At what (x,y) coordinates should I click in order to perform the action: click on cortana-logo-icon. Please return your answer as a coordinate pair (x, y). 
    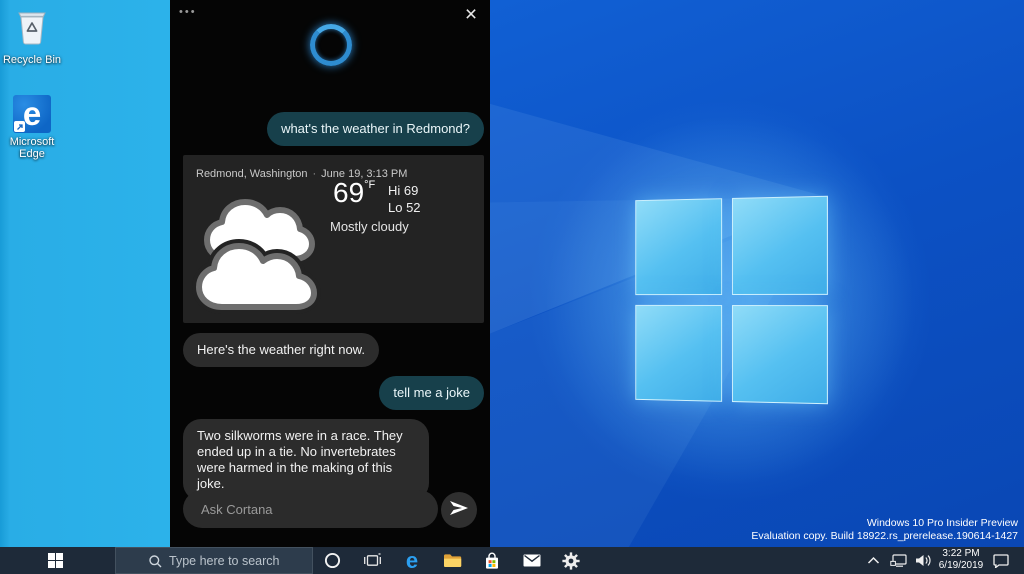
    Looking at the image, I should click on (331, 45).